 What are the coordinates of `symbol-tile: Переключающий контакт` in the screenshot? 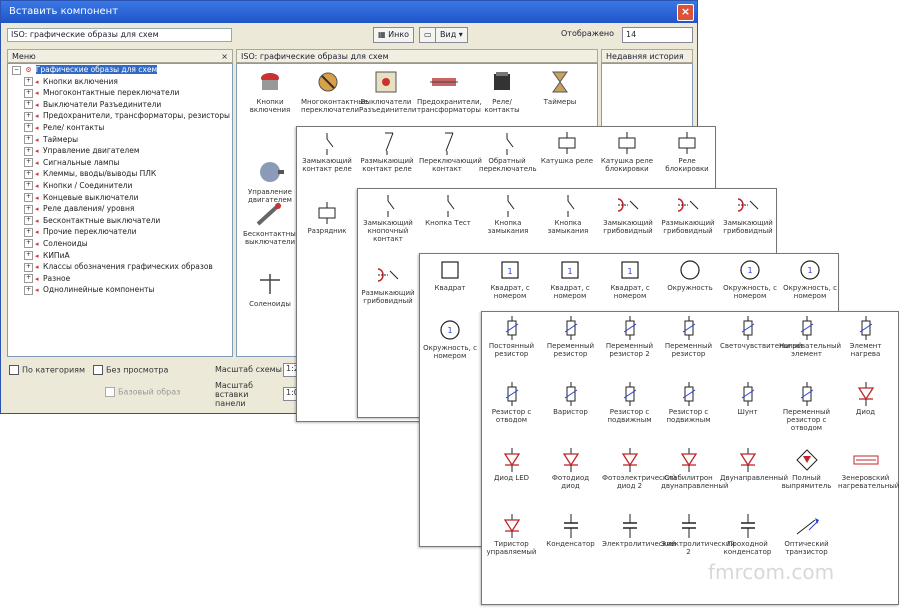 It's located at (450, 152).